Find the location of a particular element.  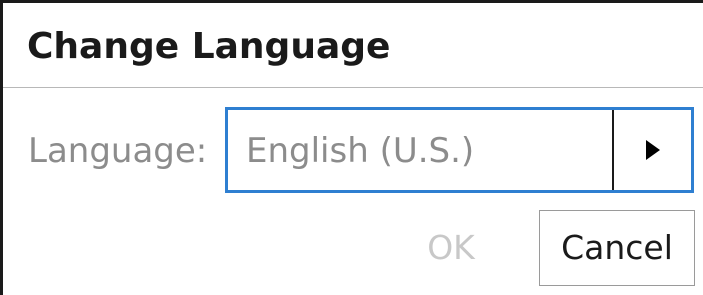

language-dropdown-button is located at coordinates (652, 150).